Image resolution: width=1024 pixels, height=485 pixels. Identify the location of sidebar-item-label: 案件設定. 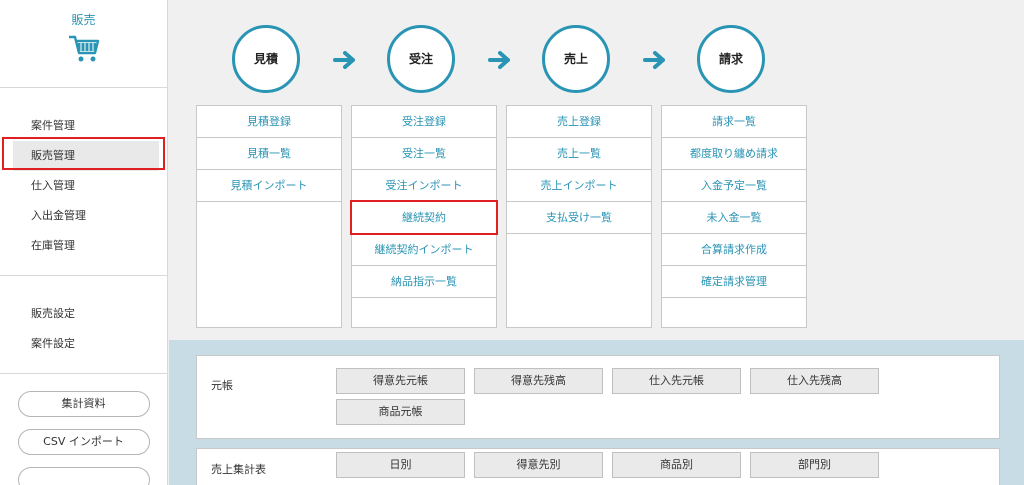
(53, 343).